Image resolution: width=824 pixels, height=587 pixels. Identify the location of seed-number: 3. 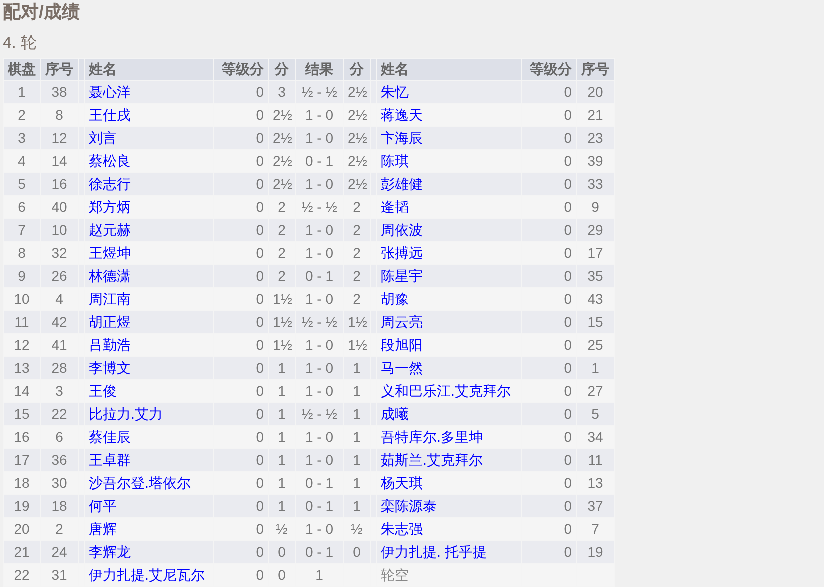
(60, 391).